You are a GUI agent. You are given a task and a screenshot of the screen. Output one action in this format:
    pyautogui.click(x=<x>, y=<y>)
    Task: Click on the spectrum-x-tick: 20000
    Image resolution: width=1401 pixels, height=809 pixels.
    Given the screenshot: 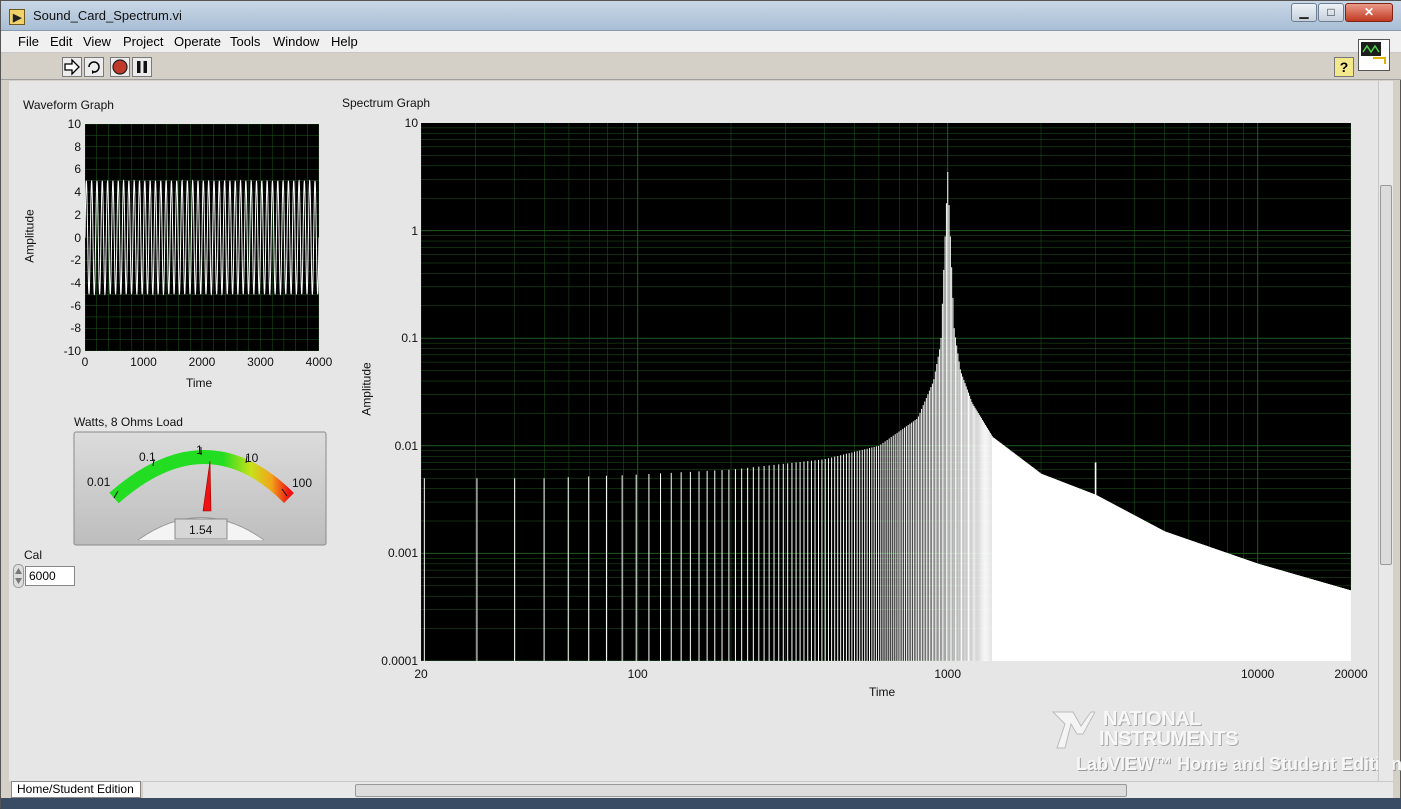 What is the action you would take?
    pyautogui.click(x=1351, y=674)
    